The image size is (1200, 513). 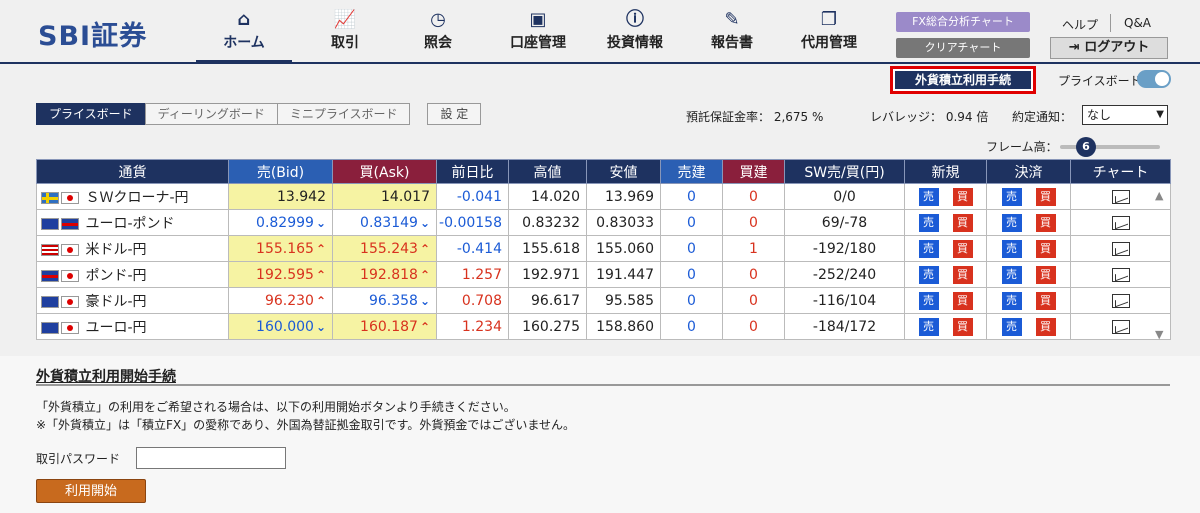 What do you see at coordinates (472, 222) in the screenshot?
I see `change-cell: -0.00158` at bounding box center [472, 222].